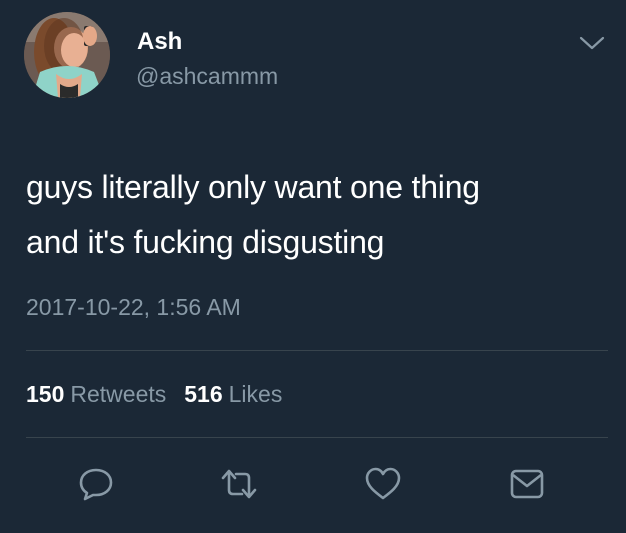  What do you see at coordinates (159, 42) in the screenshot?
I see `author-name: Ash` at bounding box center [159, 42].